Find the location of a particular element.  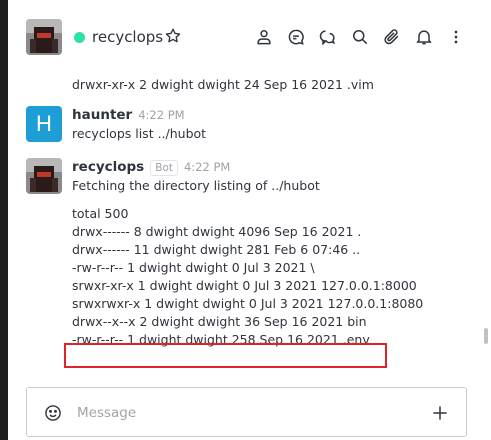

discussion-icon is located at coordinates (296, 37).